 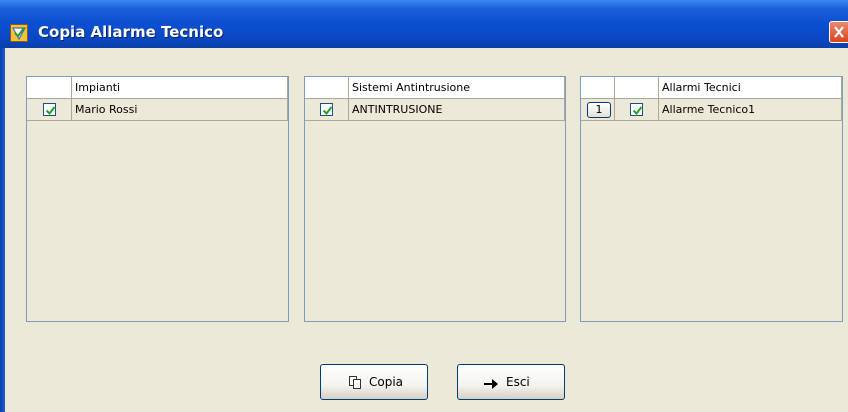 What do you see at coordinates (457, 110) in the screenshot?
I see `table-row: ANTINTRUSIONE` at bounding box center [457, 110].